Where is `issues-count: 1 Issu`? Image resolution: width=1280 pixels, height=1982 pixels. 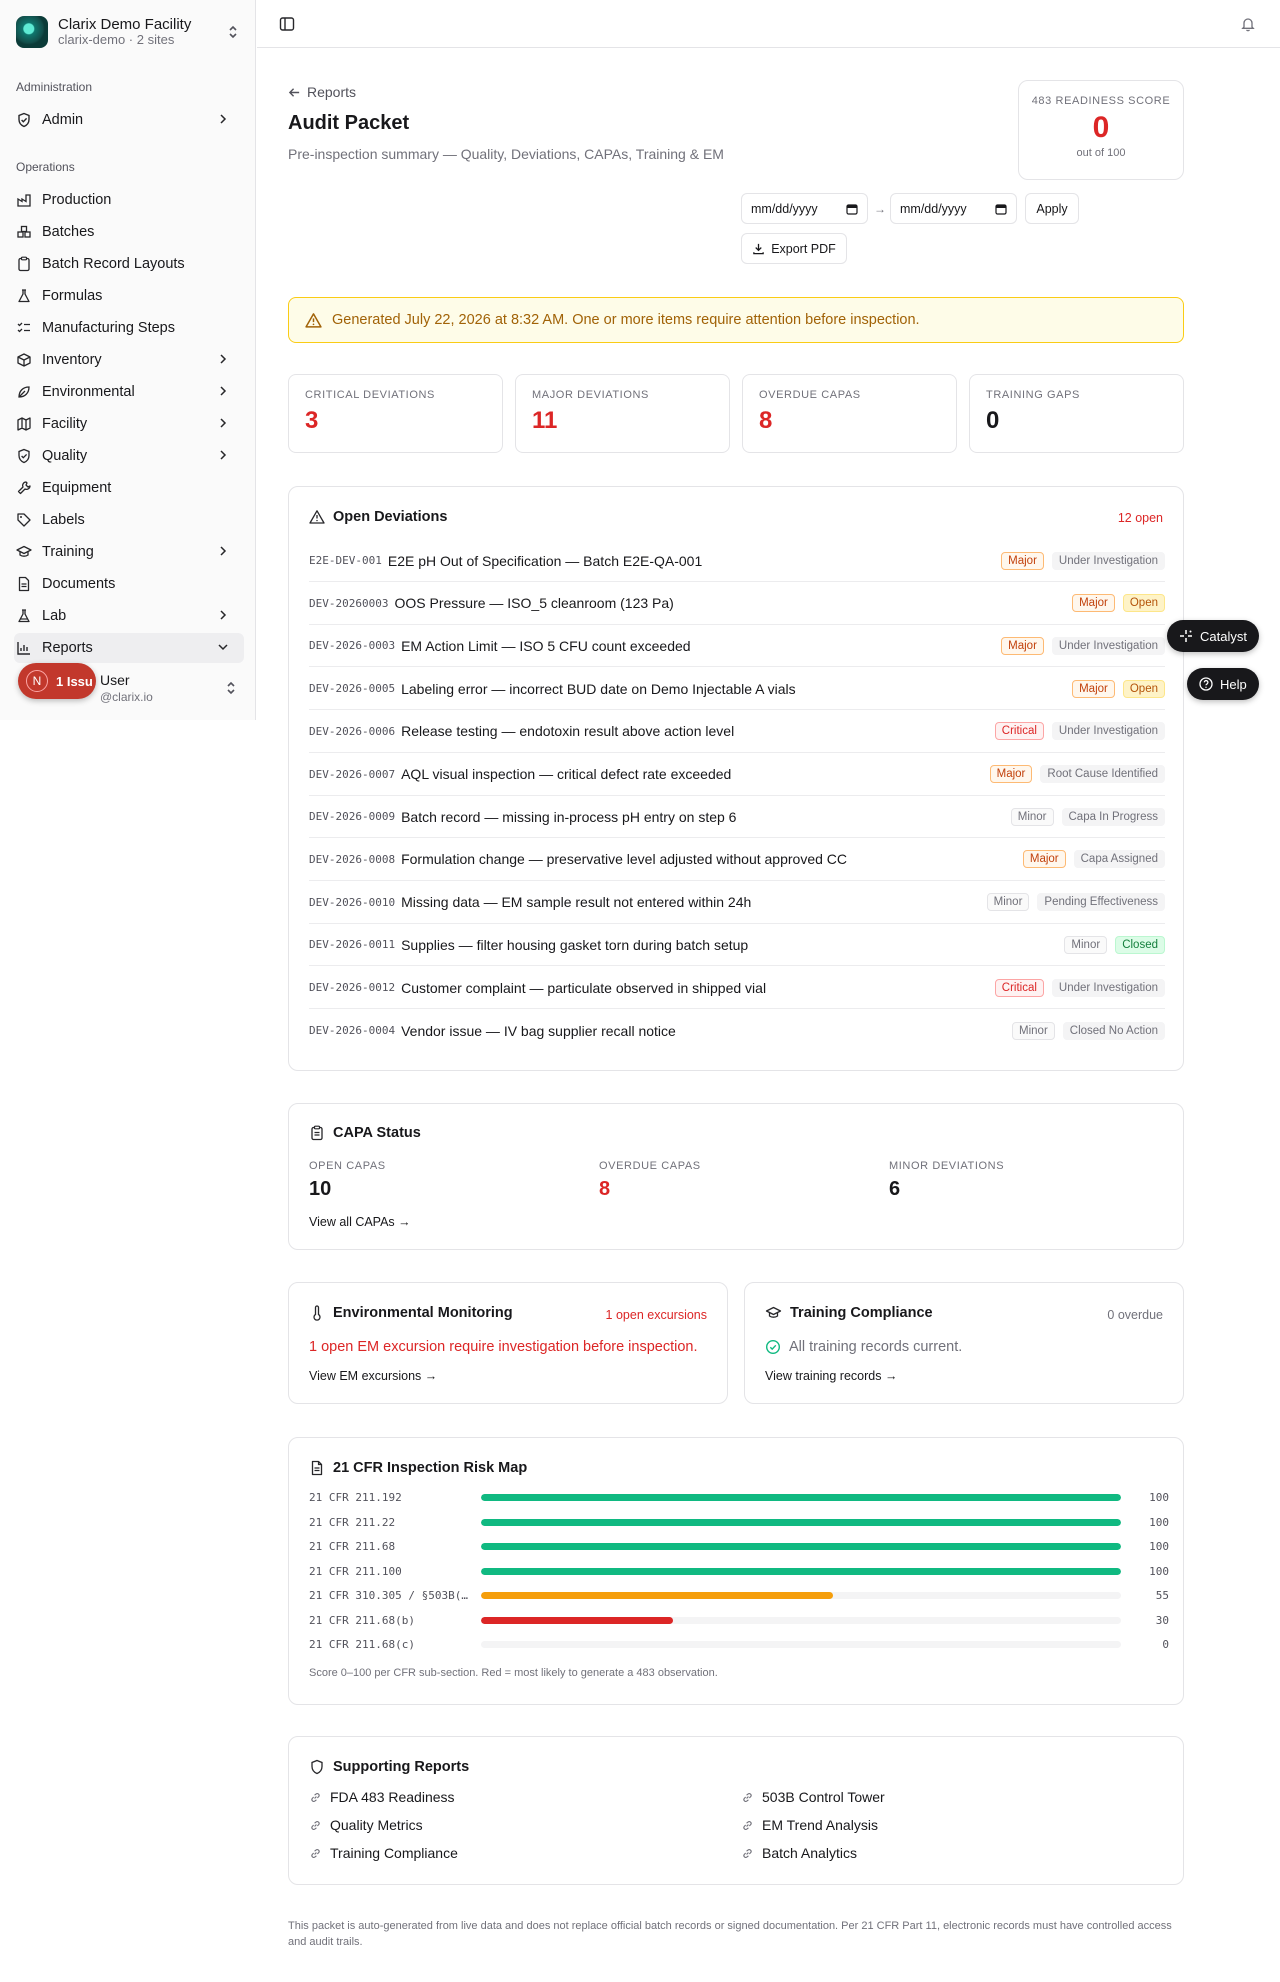
issues-count: 1 Issu is located at coordinates (74, 681).